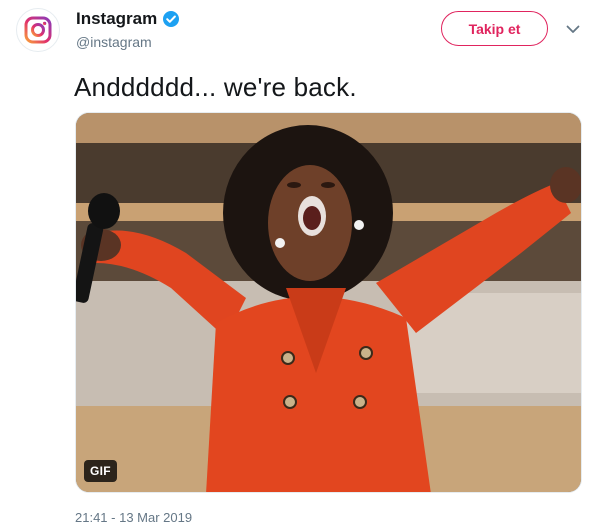  What do you see at coordinates (128, 42) in the screenshot?
I see `author-handle: @instagram` at bounding box center [128, 42].